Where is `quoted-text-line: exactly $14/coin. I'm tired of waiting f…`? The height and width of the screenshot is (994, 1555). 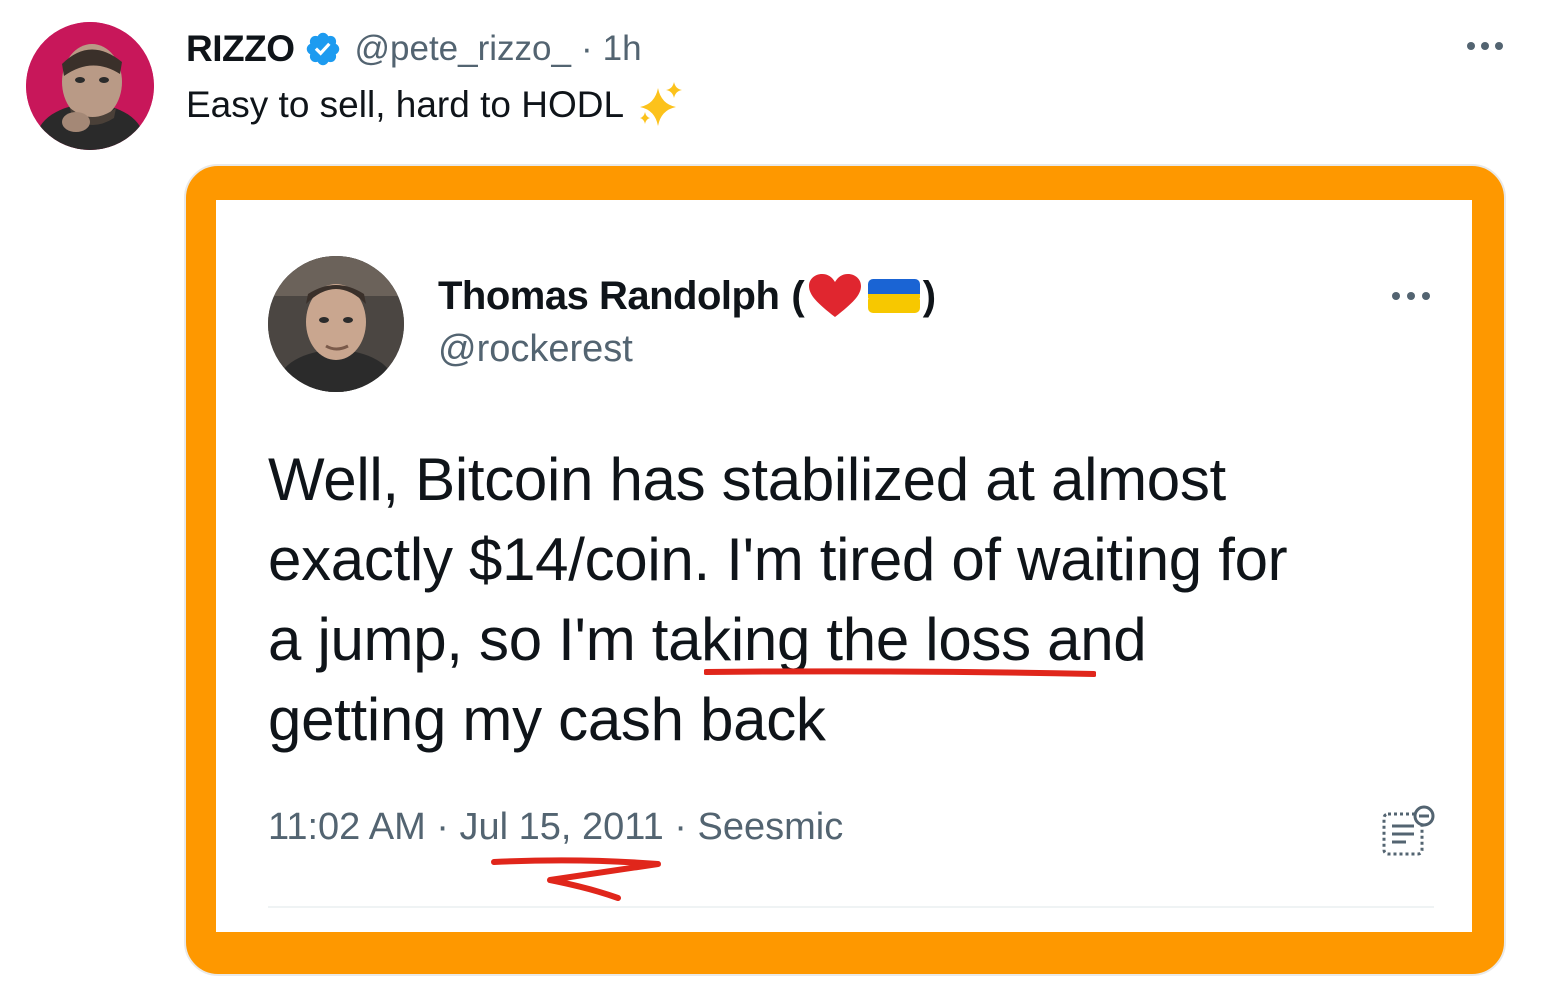 quoted-text-line: exactly $14/coin. I'm tired of waiting f… is located at coordinates (778, 559).